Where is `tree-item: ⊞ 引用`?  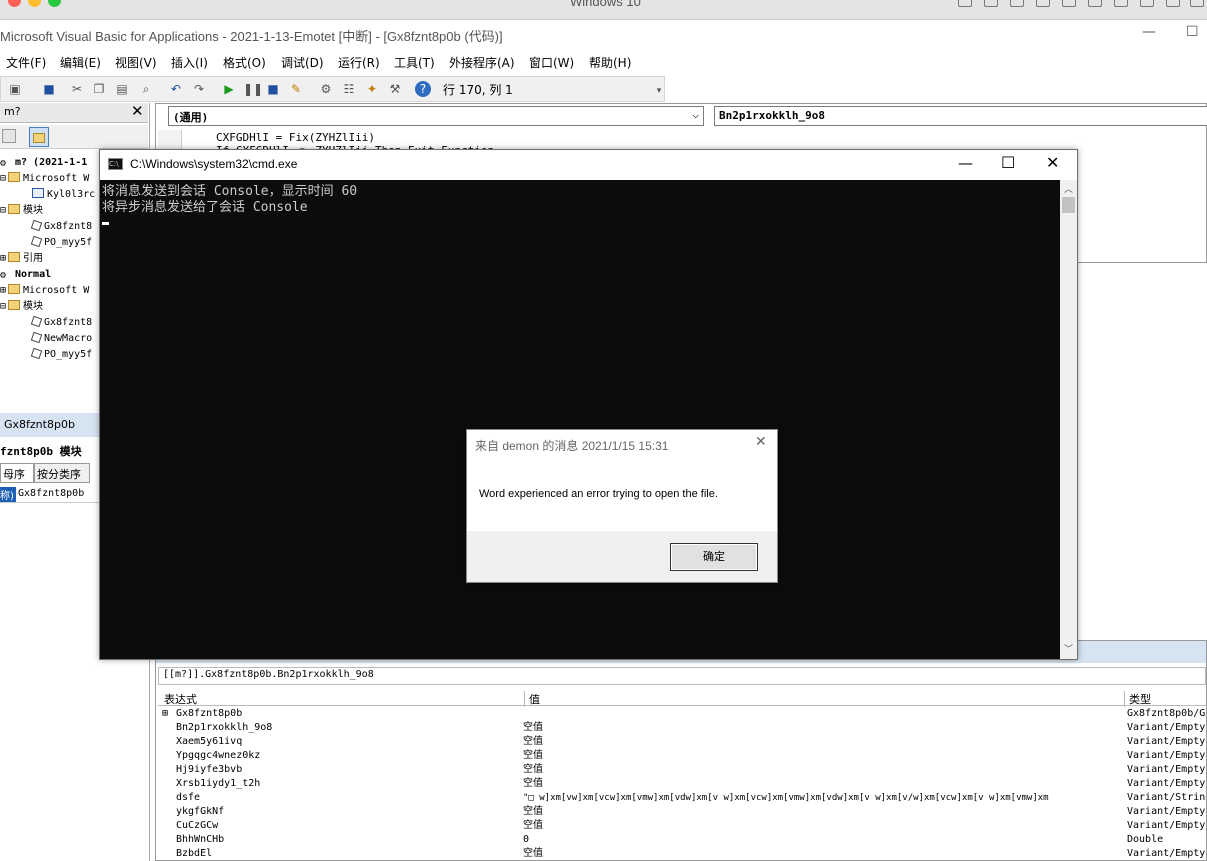
tree-item: ⊞ 引用 is located at coordinates (21, 259).